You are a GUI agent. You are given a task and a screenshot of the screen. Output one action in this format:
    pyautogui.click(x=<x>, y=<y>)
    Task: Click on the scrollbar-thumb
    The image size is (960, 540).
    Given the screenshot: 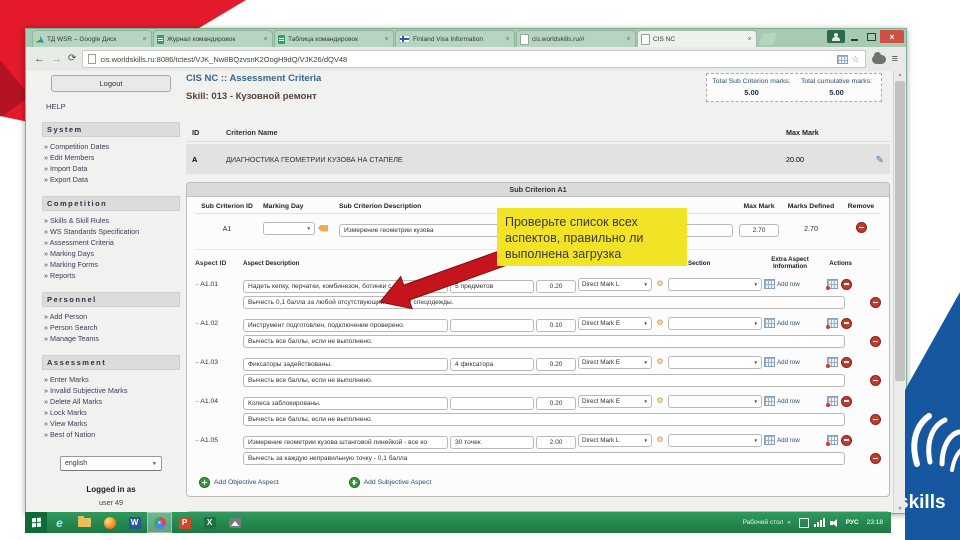 What is the action you would take?
    pyautogui.click(x=900, y=231)
    